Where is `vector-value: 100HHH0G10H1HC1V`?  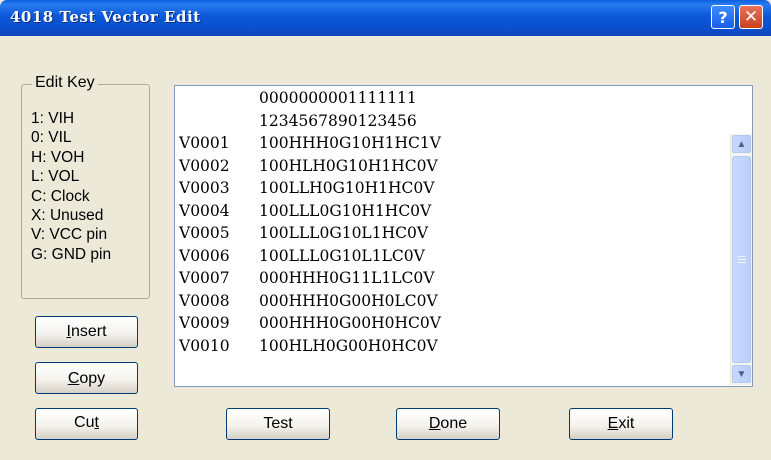
vector-value: 100HHH0G10H1HC1V is located at coordinates (350, 143).